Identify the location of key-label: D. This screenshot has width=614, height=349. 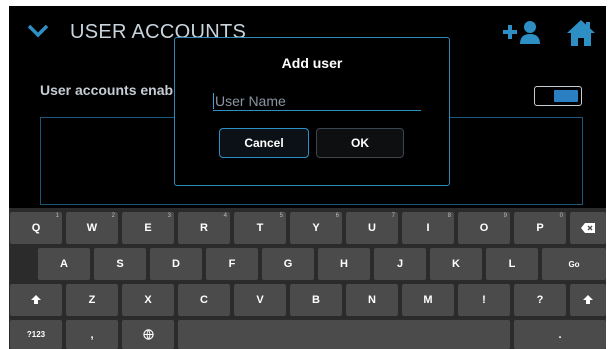
(176, 264).